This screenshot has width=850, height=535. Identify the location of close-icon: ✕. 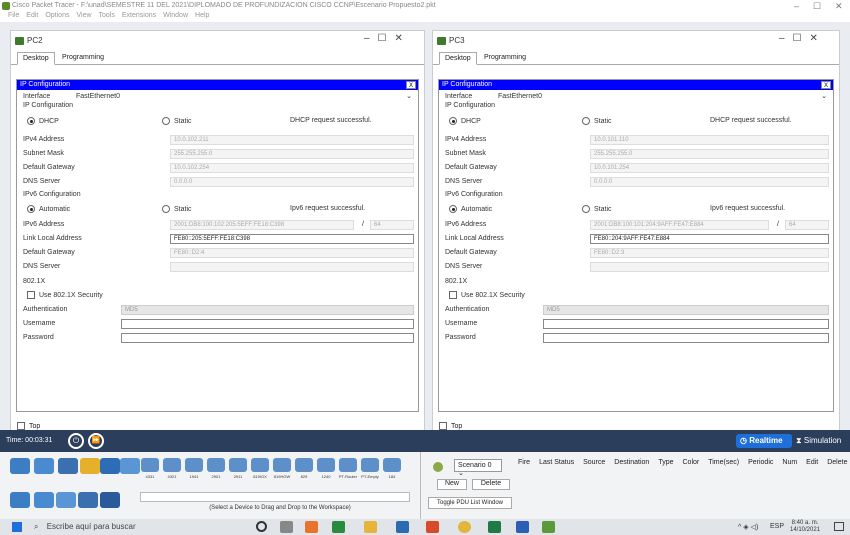
(839, 6).